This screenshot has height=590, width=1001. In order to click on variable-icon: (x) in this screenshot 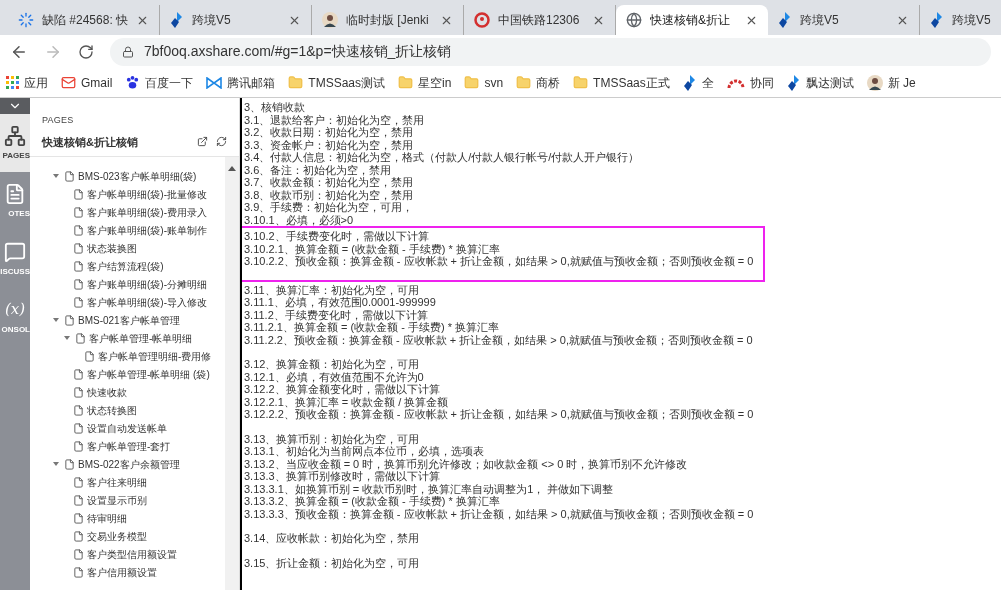, I will do `click(15, 309)`.